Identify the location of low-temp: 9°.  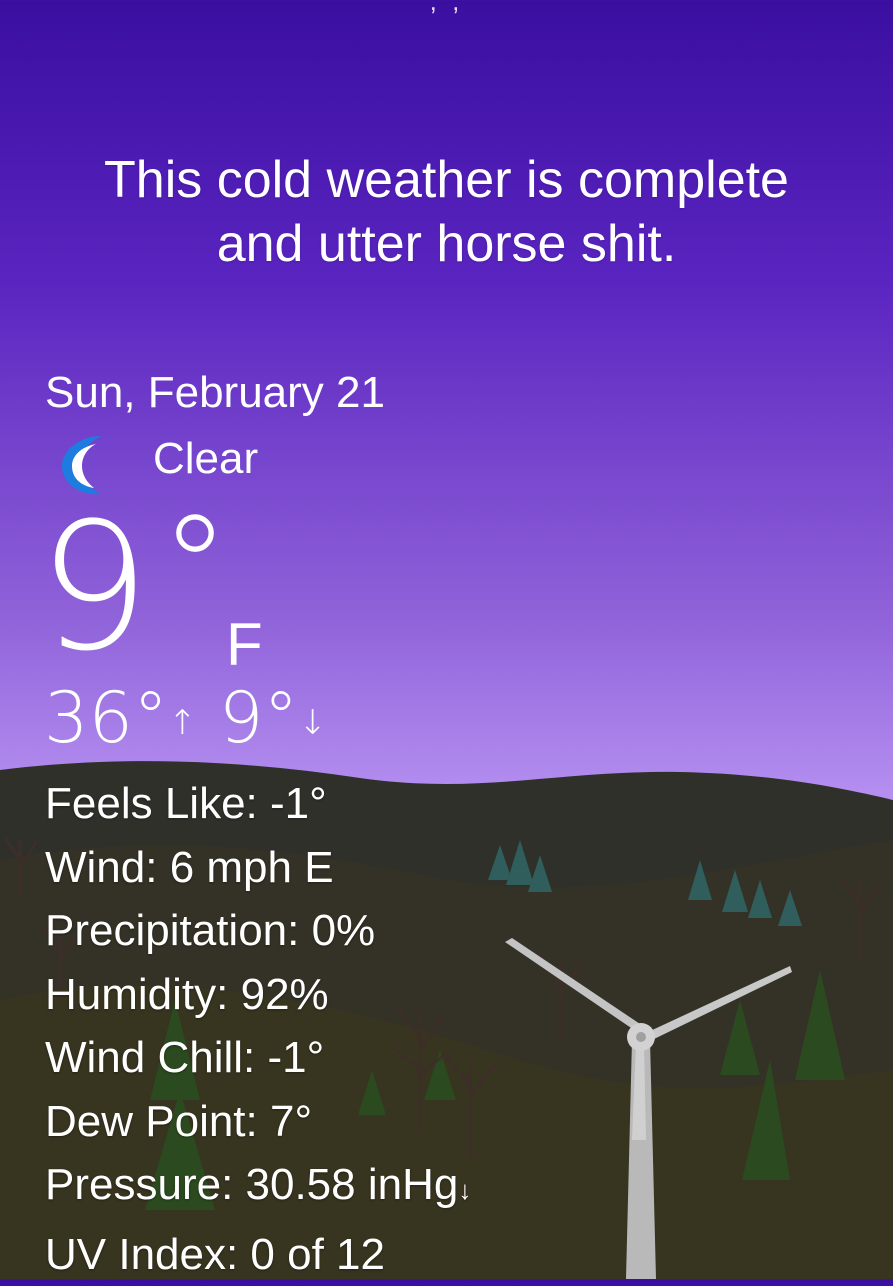
(259, 718).